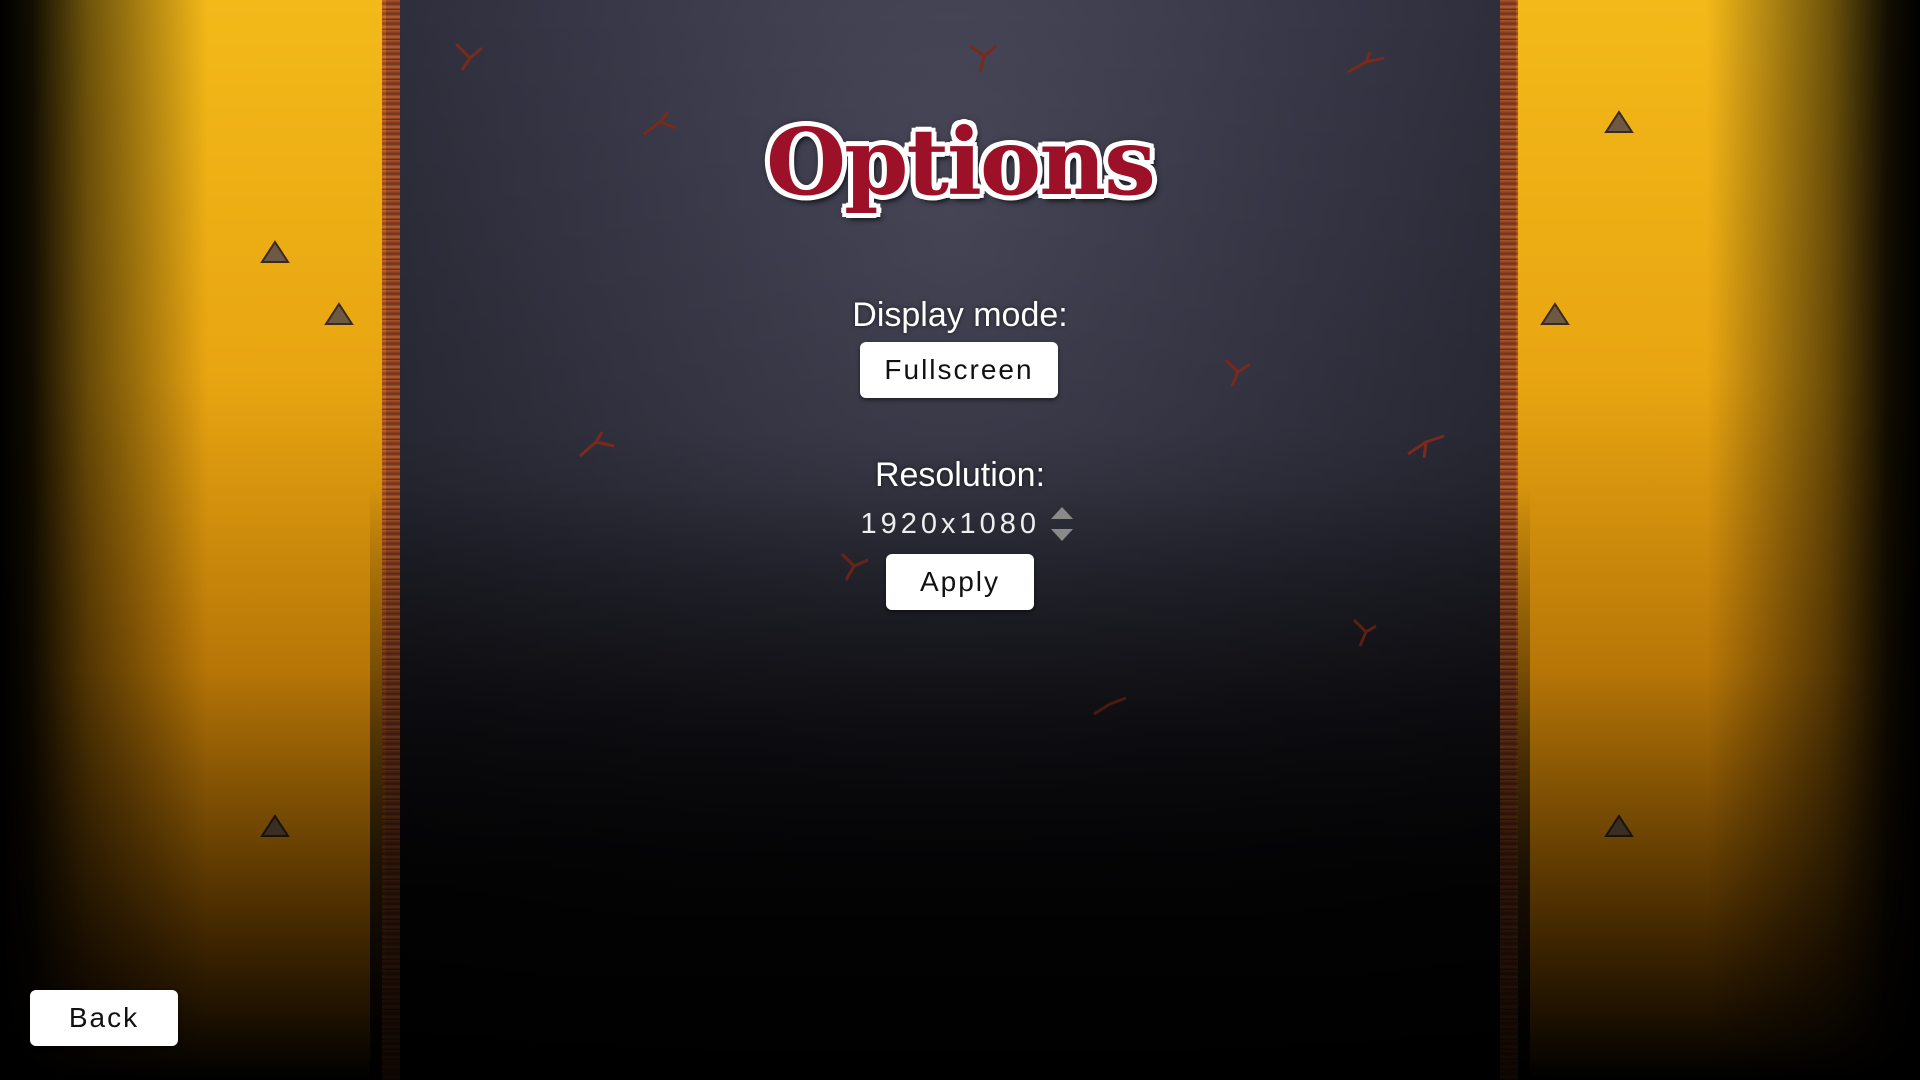 The image size is (1920, 1080). What do you see at coordinates (960, 315) in the screenshot?
I see `display-mode-label: Display mode:` at bounding box center [960, 315].